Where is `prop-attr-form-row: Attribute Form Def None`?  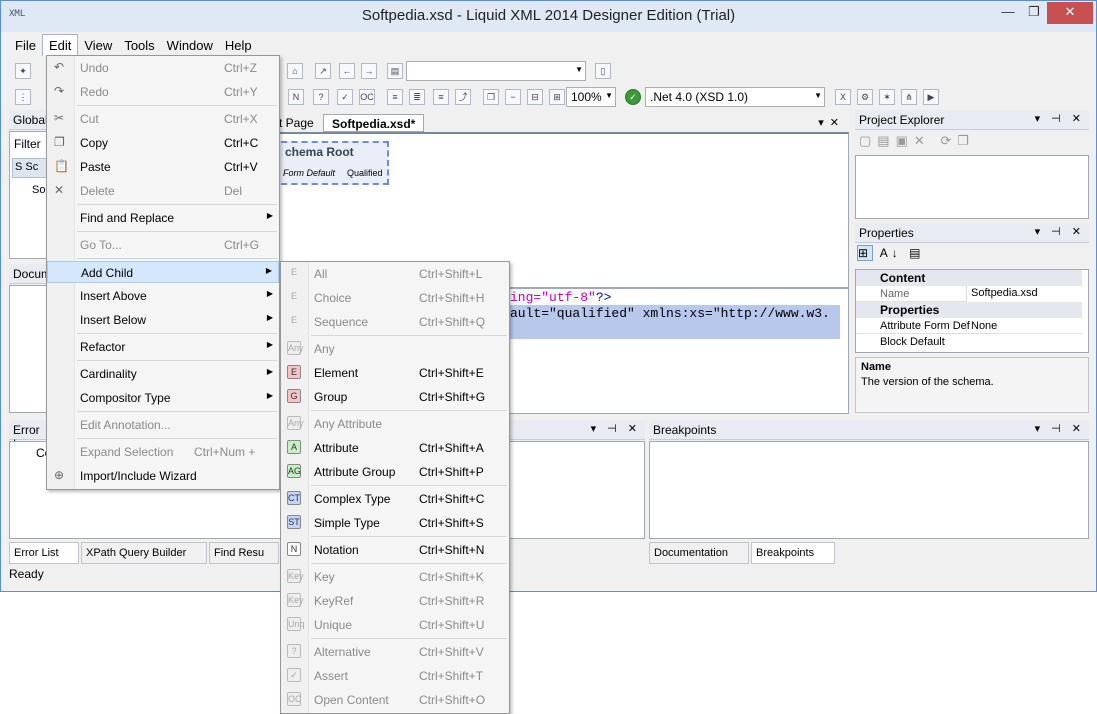
prop-attr-form-row: Attribute Form Def None is located at coordinates (969, 326).